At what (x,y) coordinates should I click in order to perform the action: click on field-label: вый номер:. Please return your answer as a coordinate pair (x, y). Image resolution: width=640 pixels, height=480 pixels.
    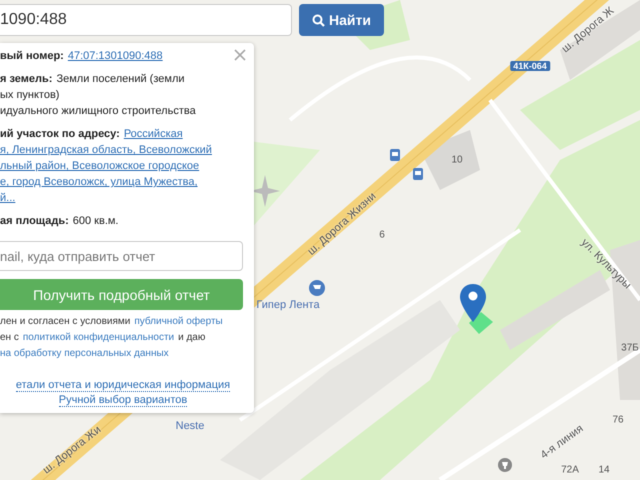
    Looking at the image, I should click on (32, 56).